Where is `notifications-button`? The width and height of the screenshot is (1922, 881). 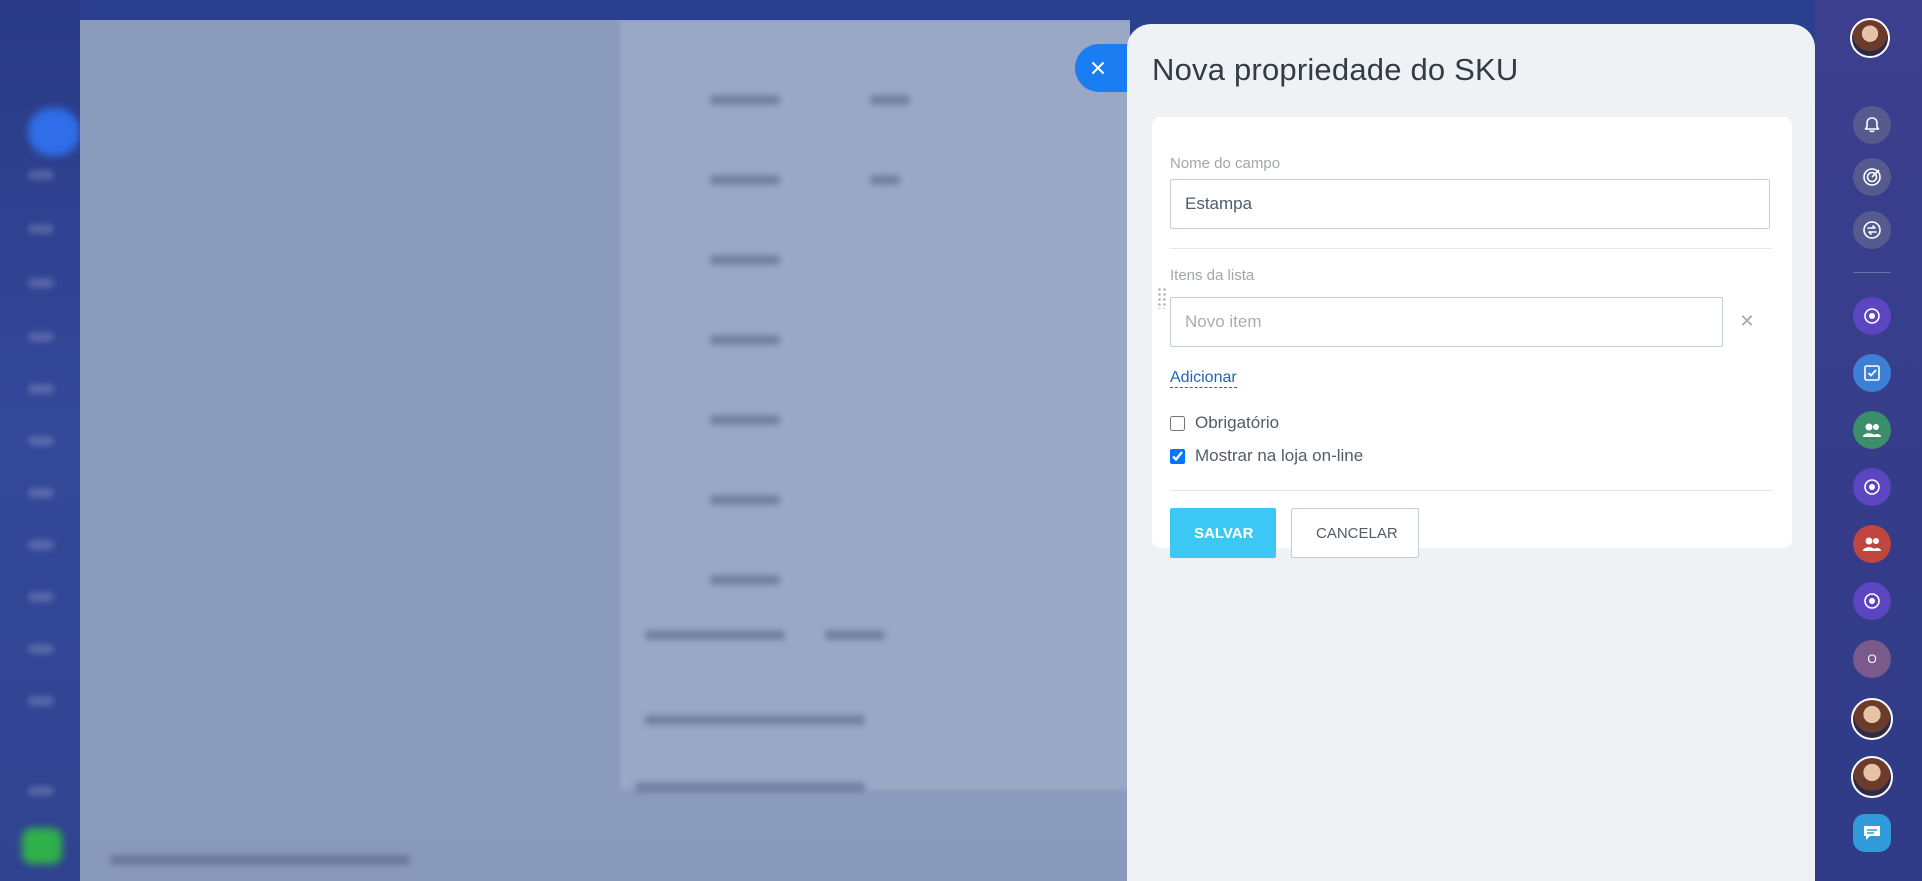
notifications-button is located at coordinates (1872, 125).